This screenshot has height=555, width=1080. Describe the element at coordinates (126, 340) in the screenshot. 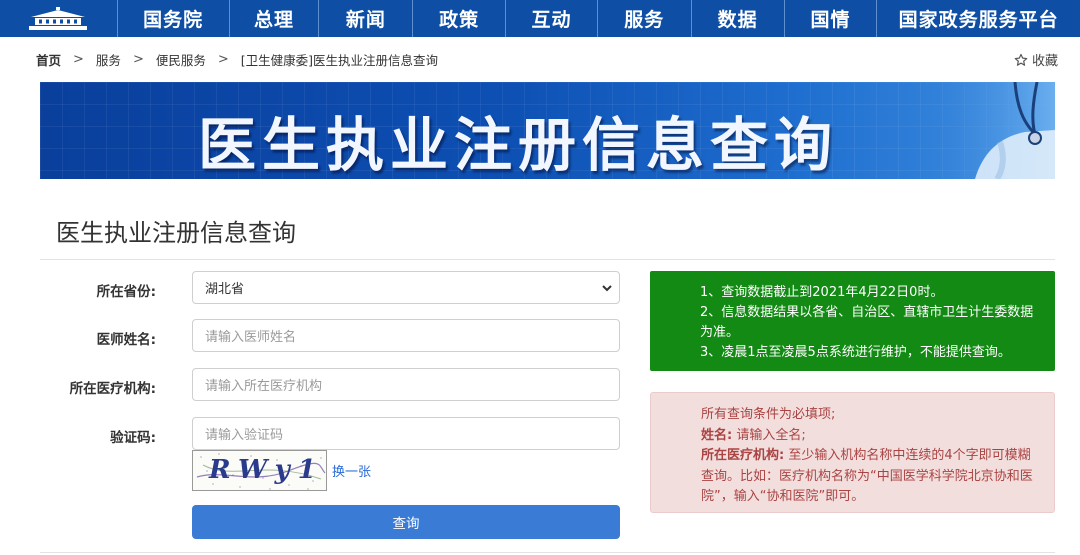

I see `doctor-name-label: 医师姓名:` at that location.